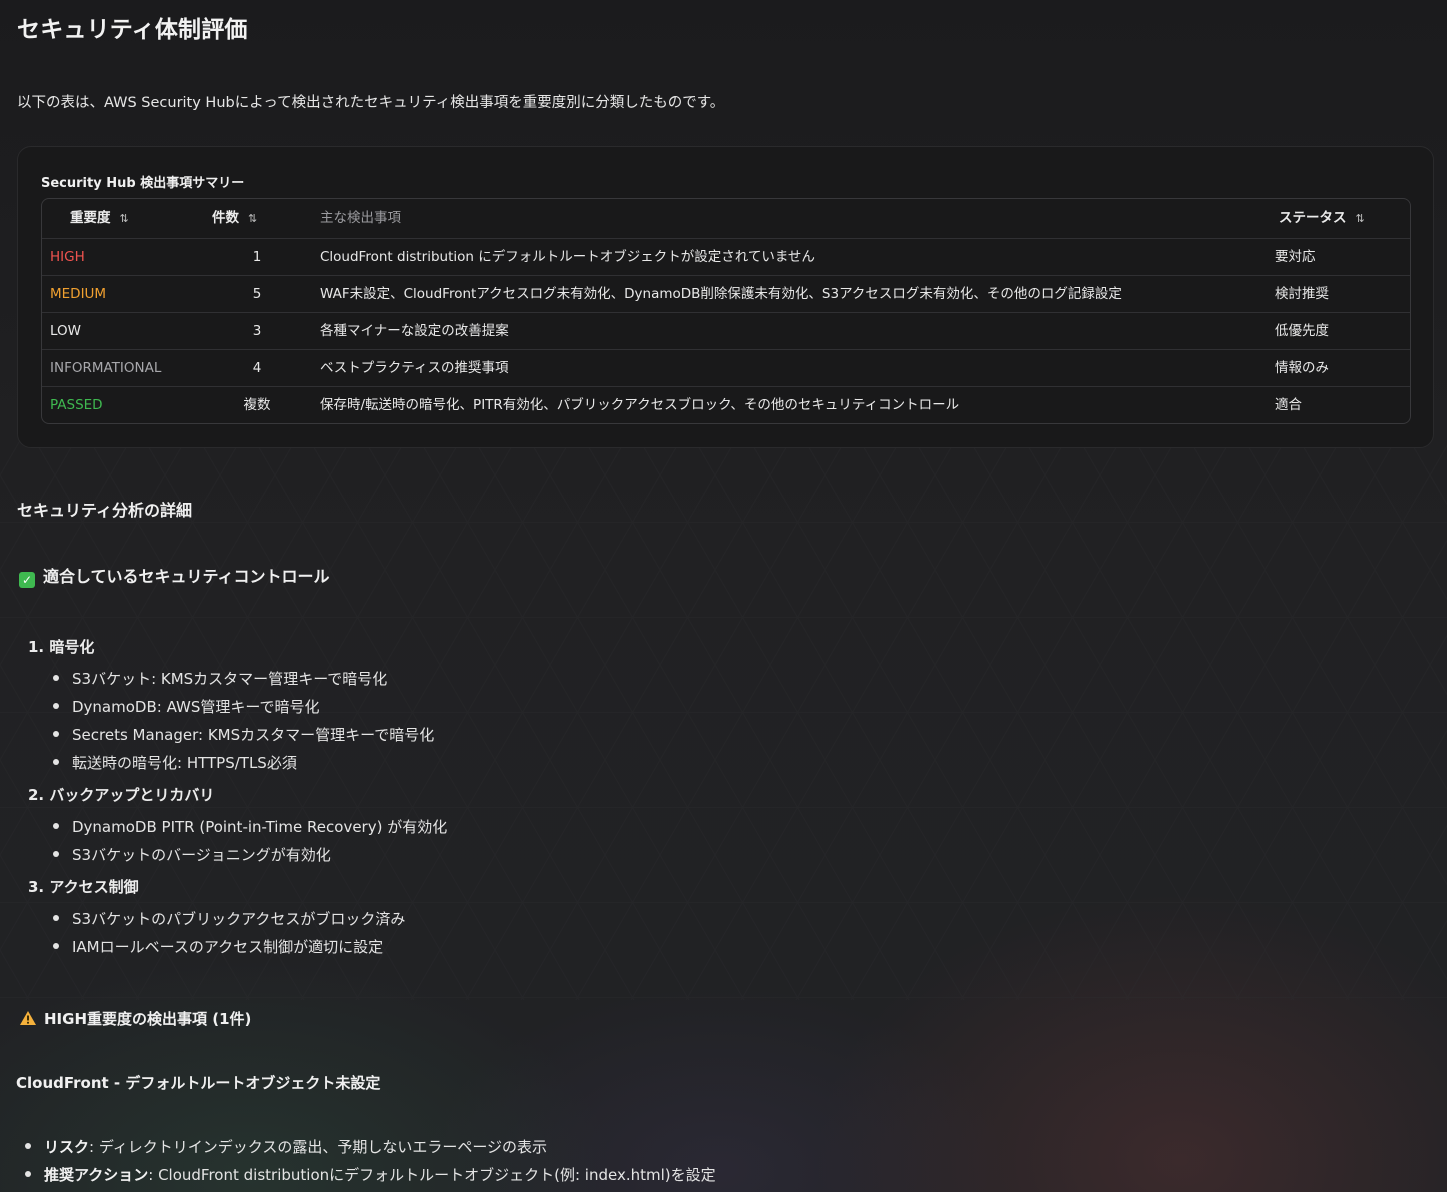 Image resolution: width=1447 pixels, height=1192 pixels. I want to click on check-icon: ✓, so click(27, 580).